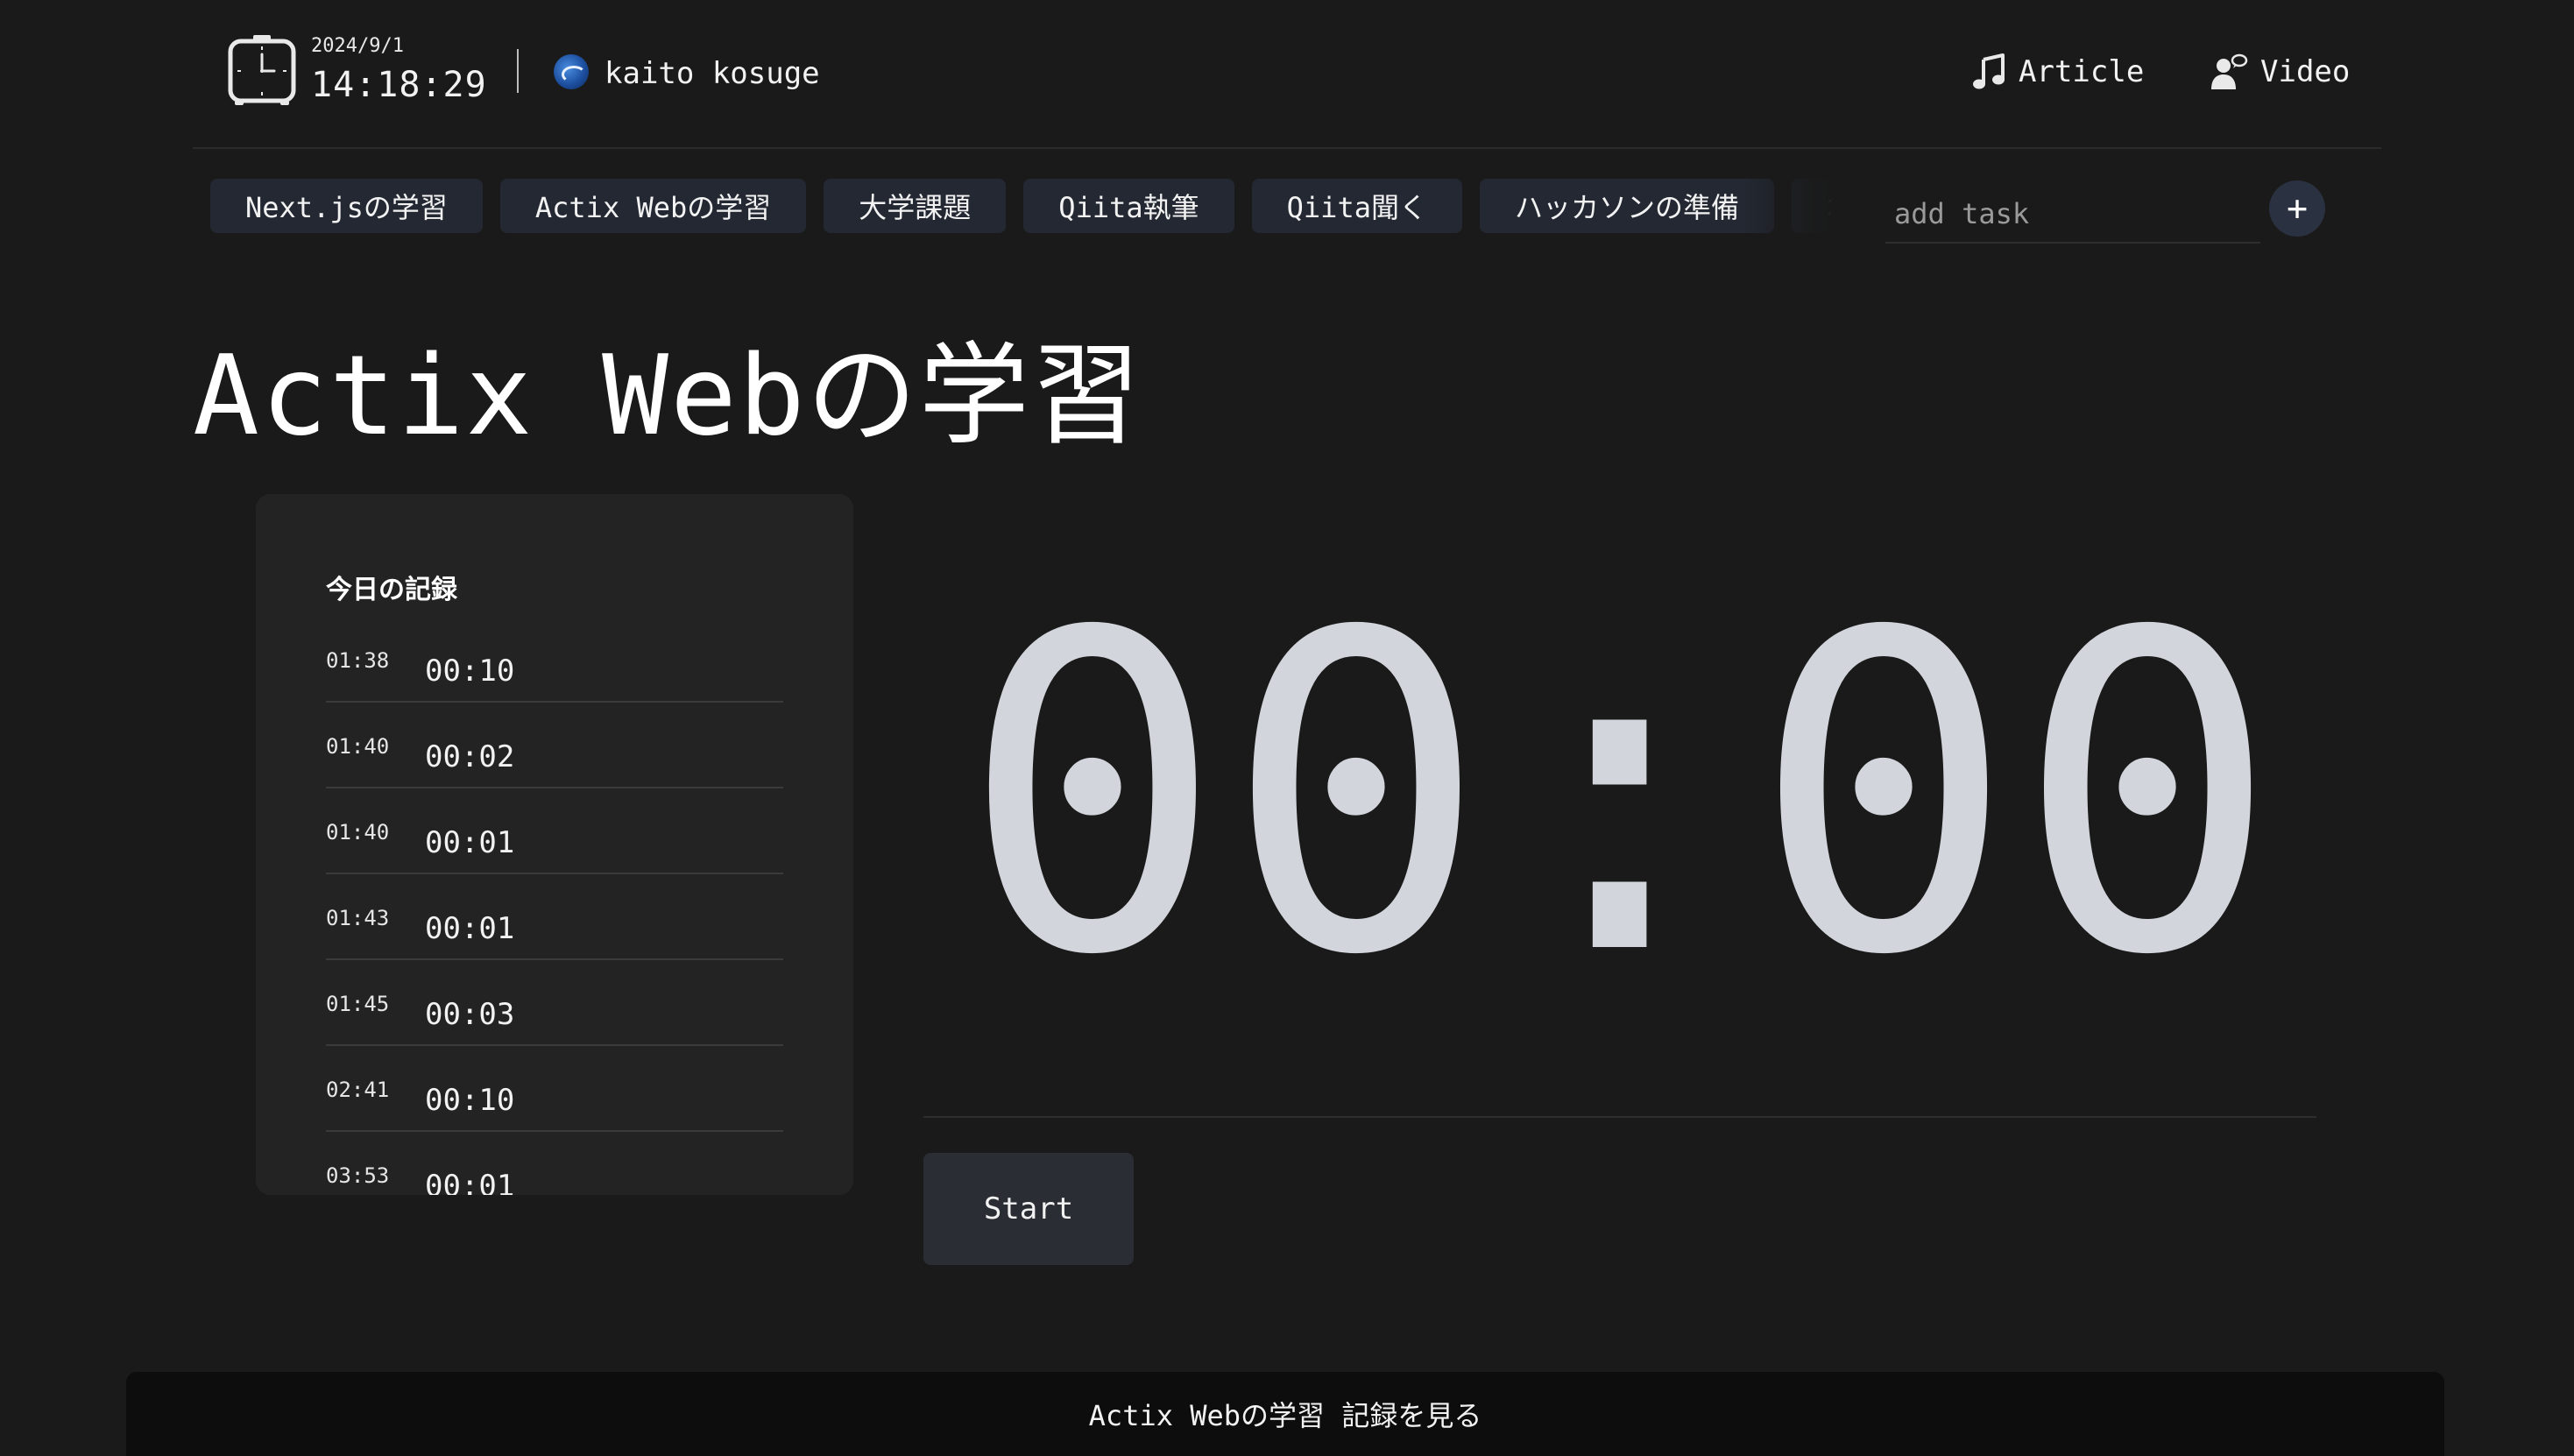  Describe the element at coordinates (554, 660) in the screenshot. I see `record-row: 01:38 00:10` at that location.